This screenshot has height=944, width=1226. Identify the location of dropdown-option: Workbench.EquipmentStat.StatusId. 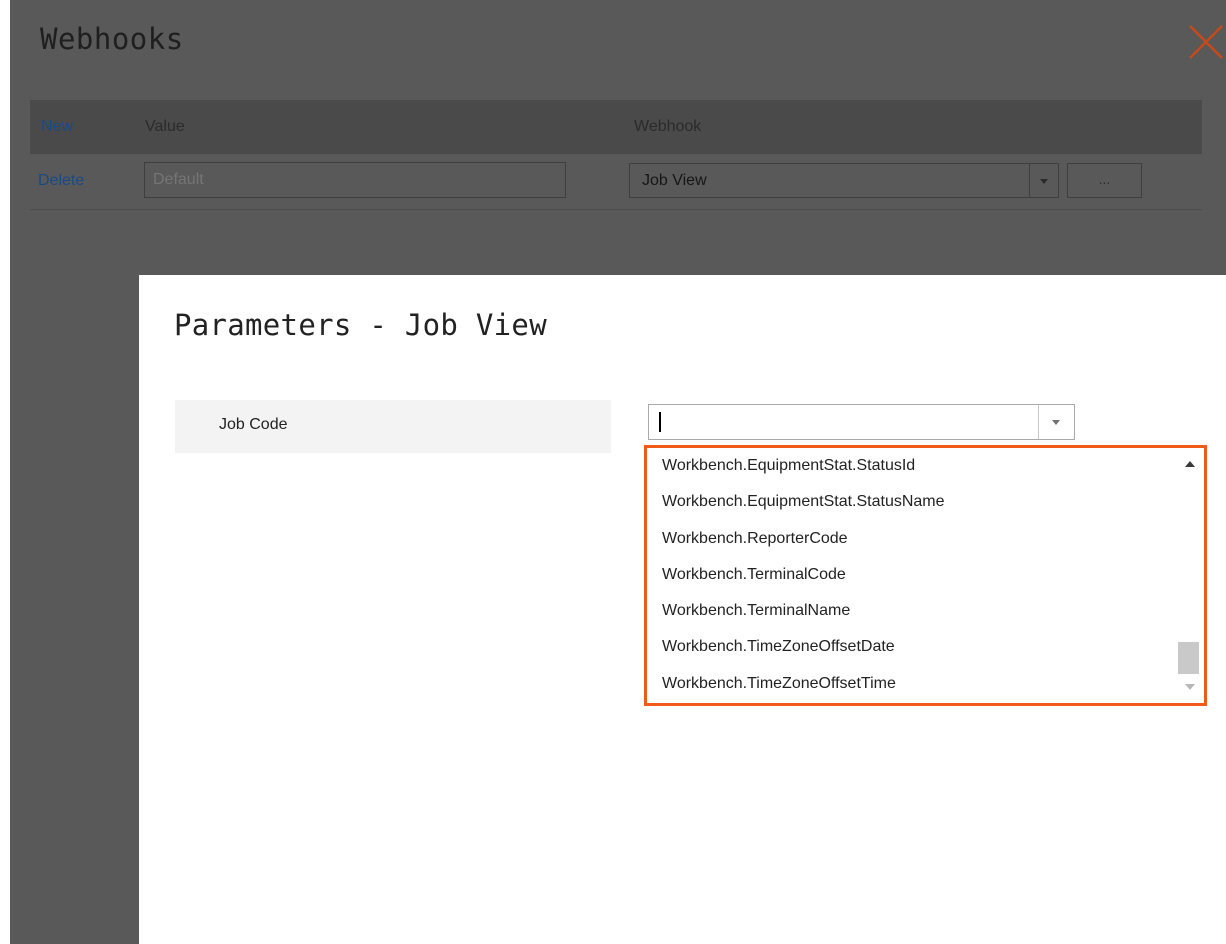
(911, 466).